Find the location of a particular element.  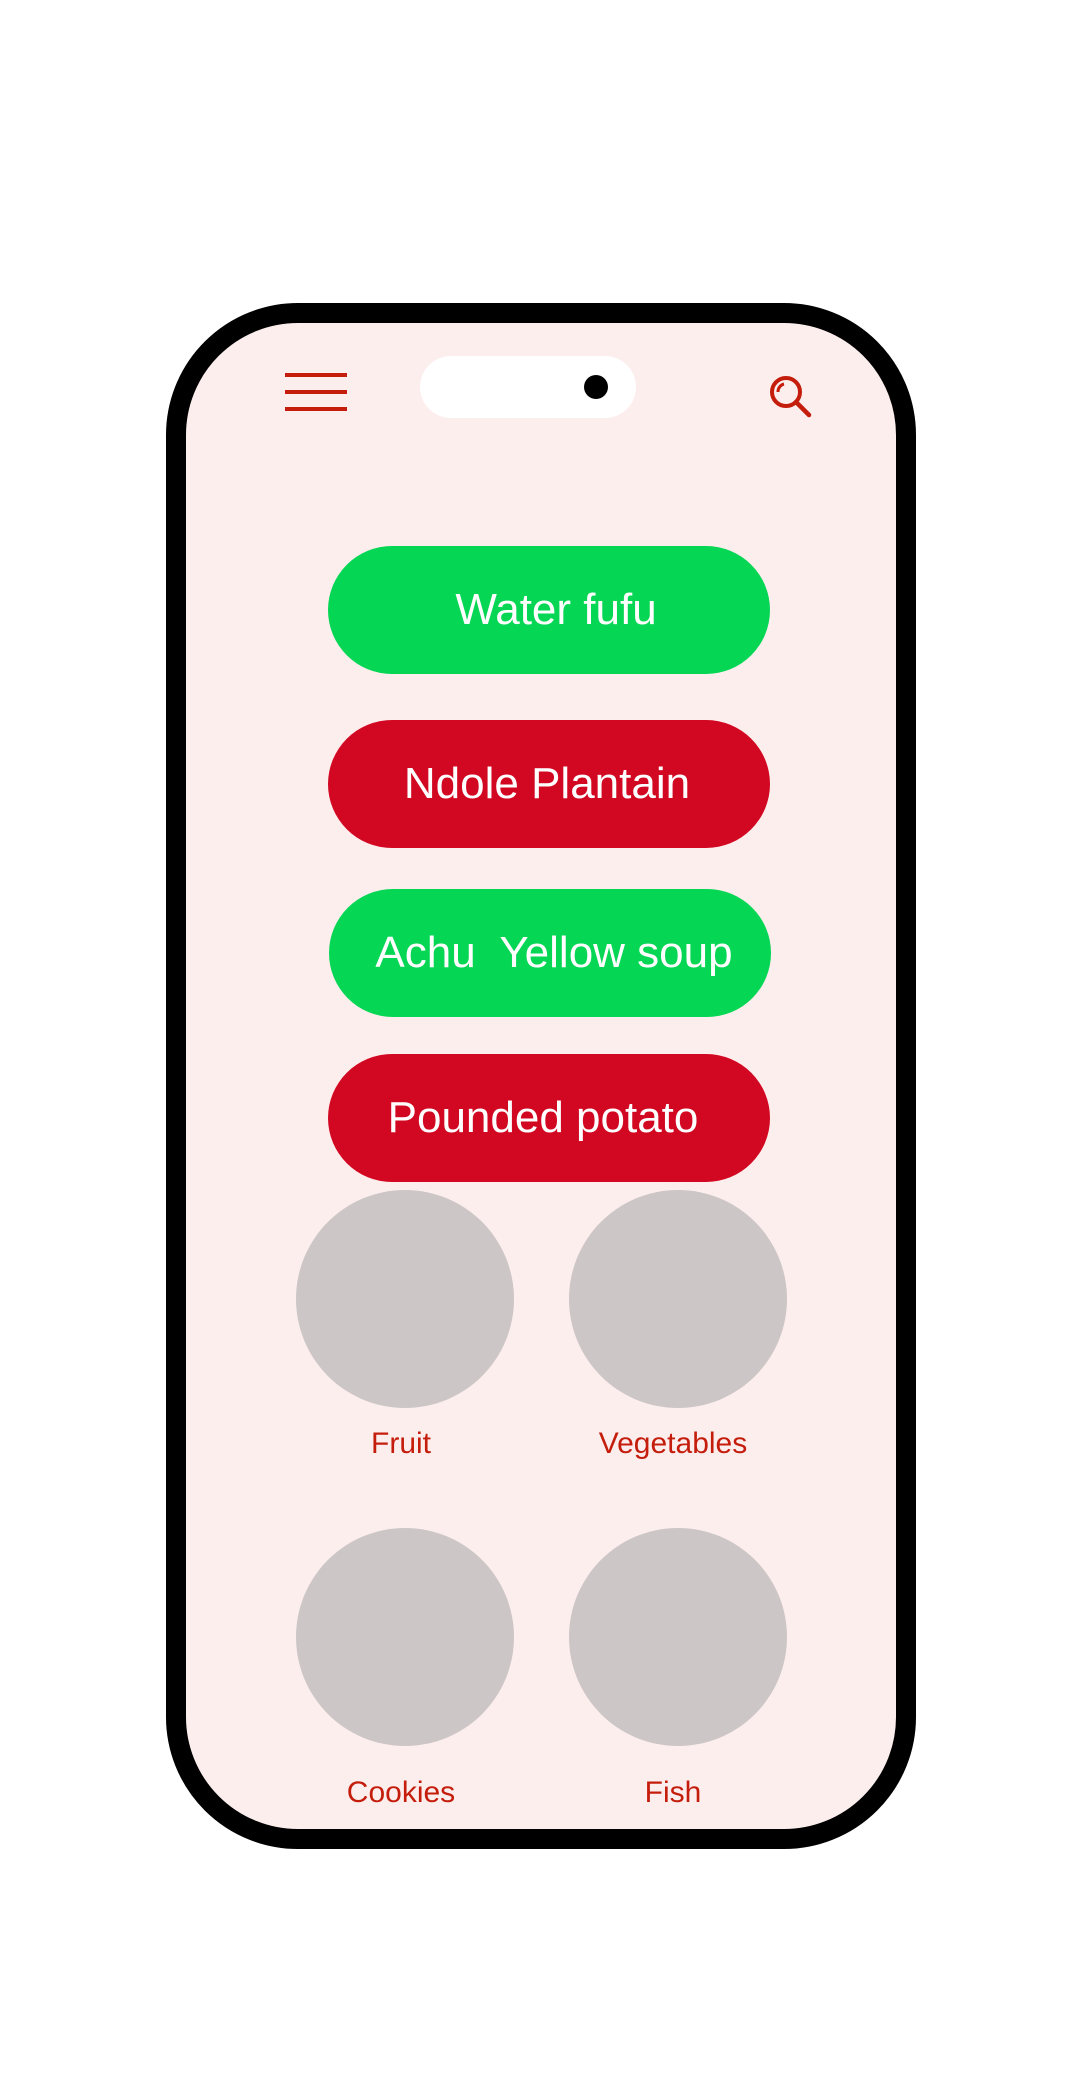

food-button-water-fufu: Water fufu is located at coordinates (549, 610).